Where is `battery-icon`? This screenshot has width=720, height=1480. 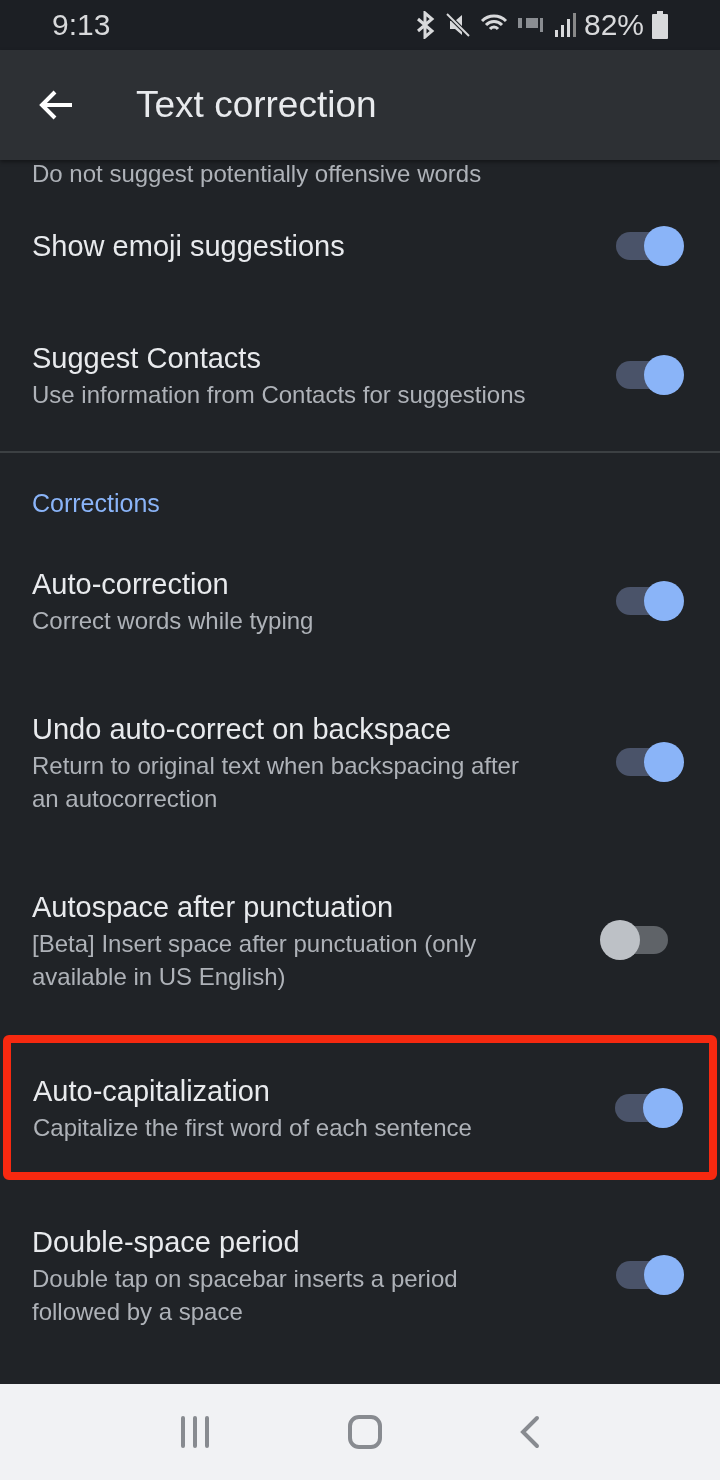 battery-icon is located at coordinates (660, 25).